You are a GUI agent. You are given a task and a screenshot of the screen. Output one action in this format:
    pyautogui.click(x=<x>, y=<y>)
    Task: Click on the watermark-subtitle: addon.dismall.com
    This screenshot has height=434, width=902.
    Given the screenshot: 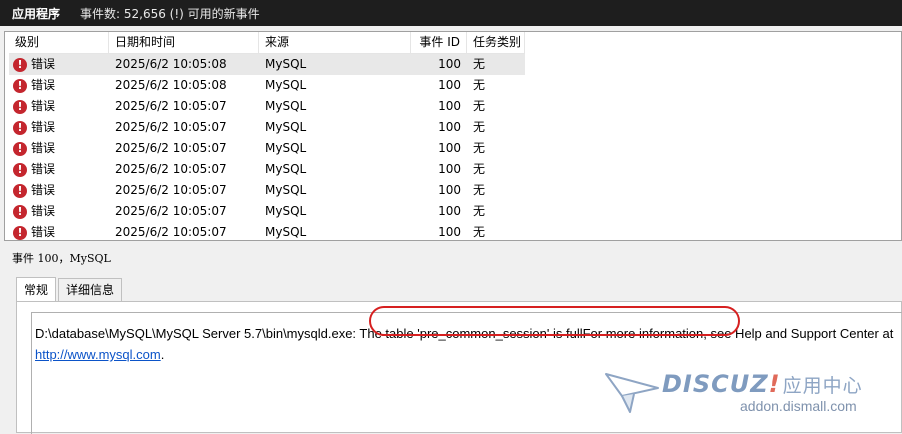 What is the action you would take?
    pyautogui.click(x=798, y=406)
    